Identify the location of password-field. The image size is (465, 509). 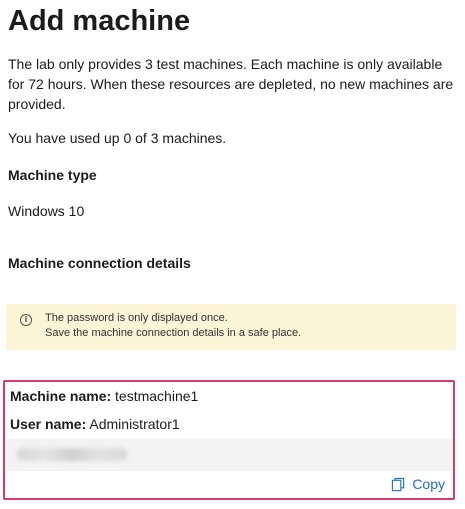
(230, 455).